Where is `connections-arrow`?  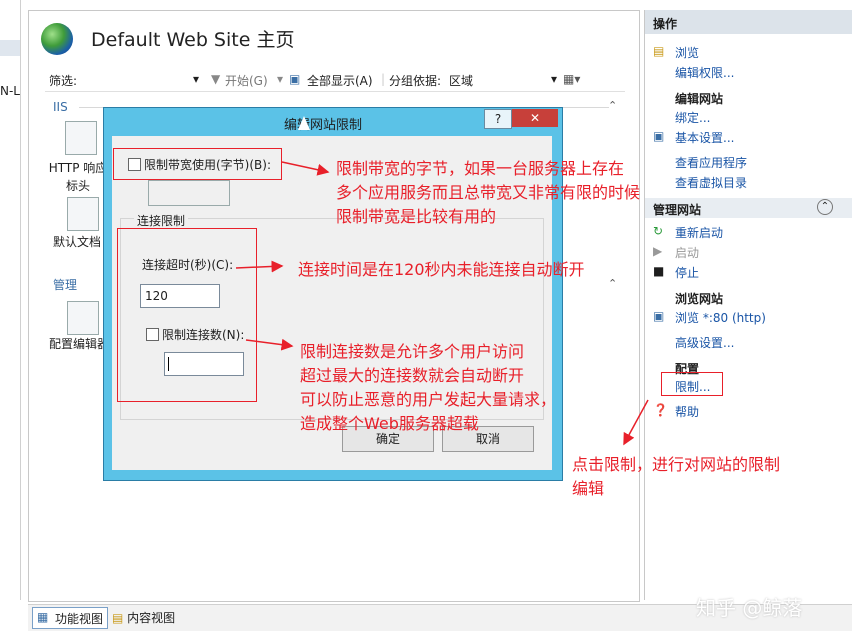 connections-arrow is located at coordinates (269, 344).